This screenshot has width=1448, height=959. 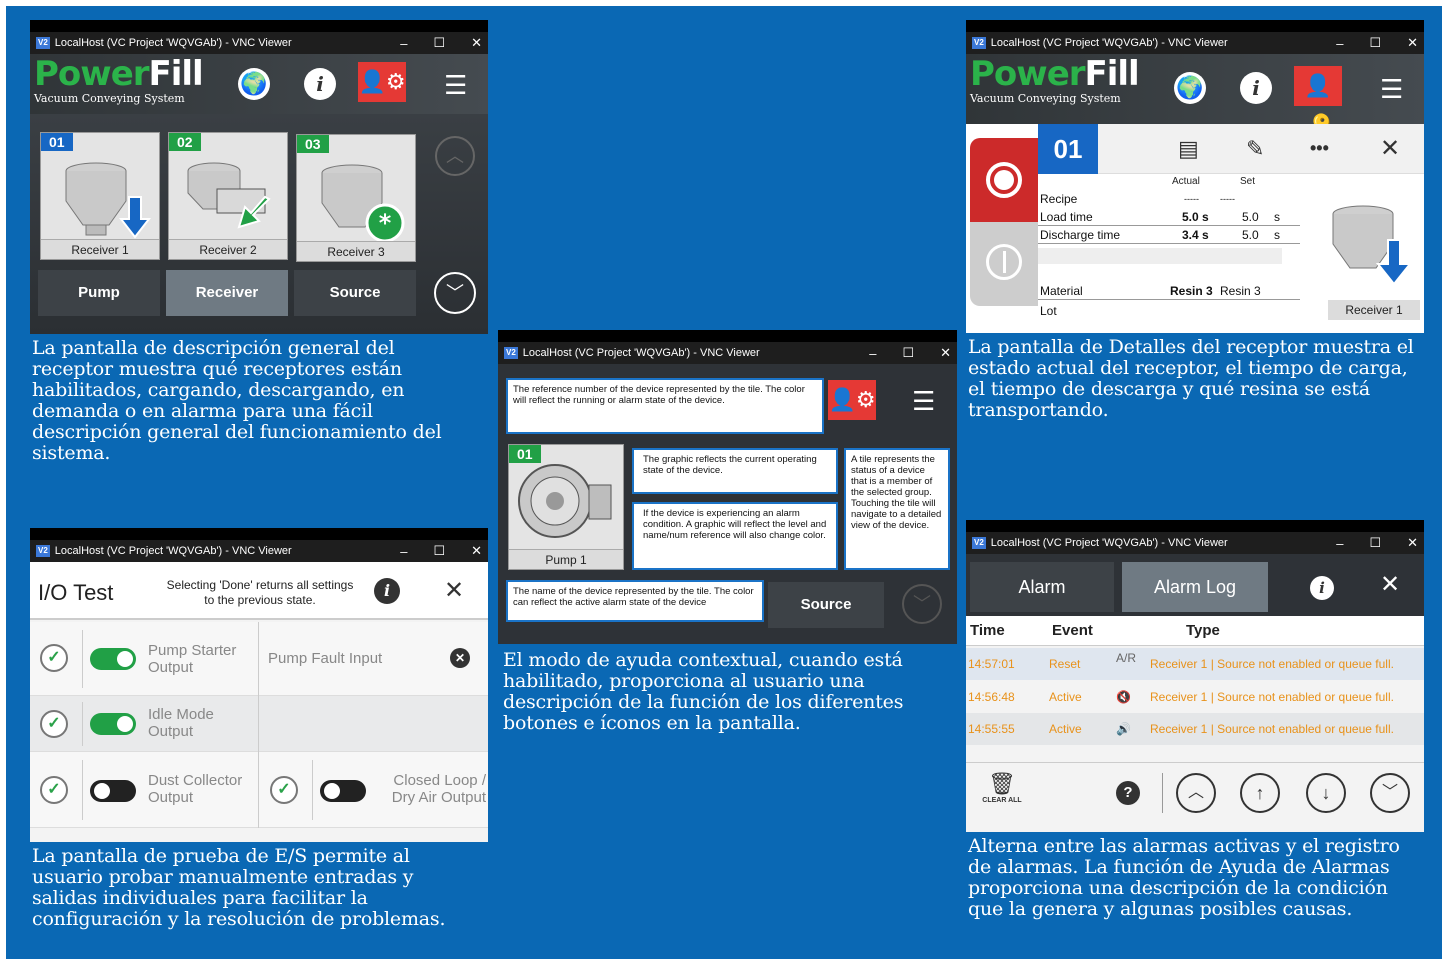 What do you see at coordinates (1390, 793) in the screenshot?
I see `page-down-button: ﹀` at bounding box center [1390, 793].